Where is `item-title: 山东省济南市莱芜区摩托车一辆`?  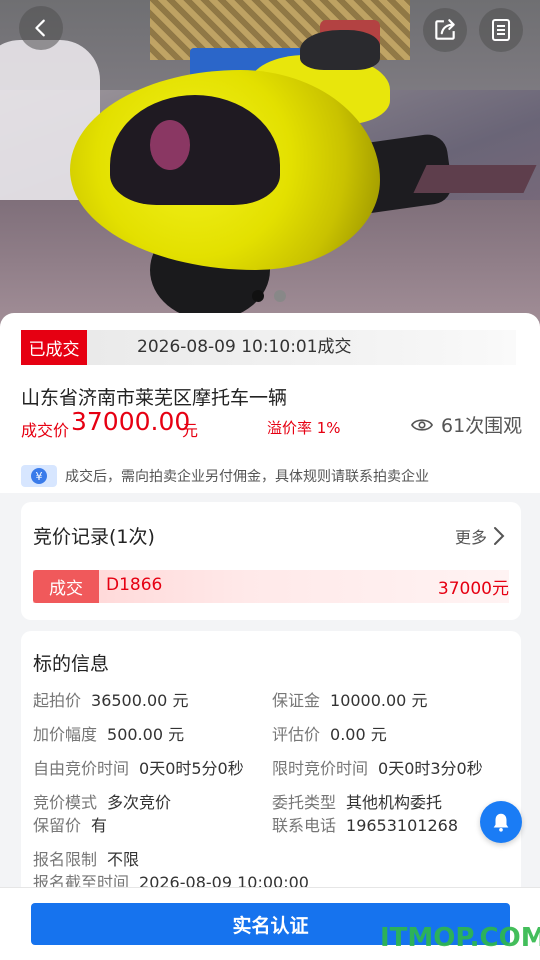
item-title: 山东省济南市莱芜区摩托车一辆 is located at coordinates (154, 398).